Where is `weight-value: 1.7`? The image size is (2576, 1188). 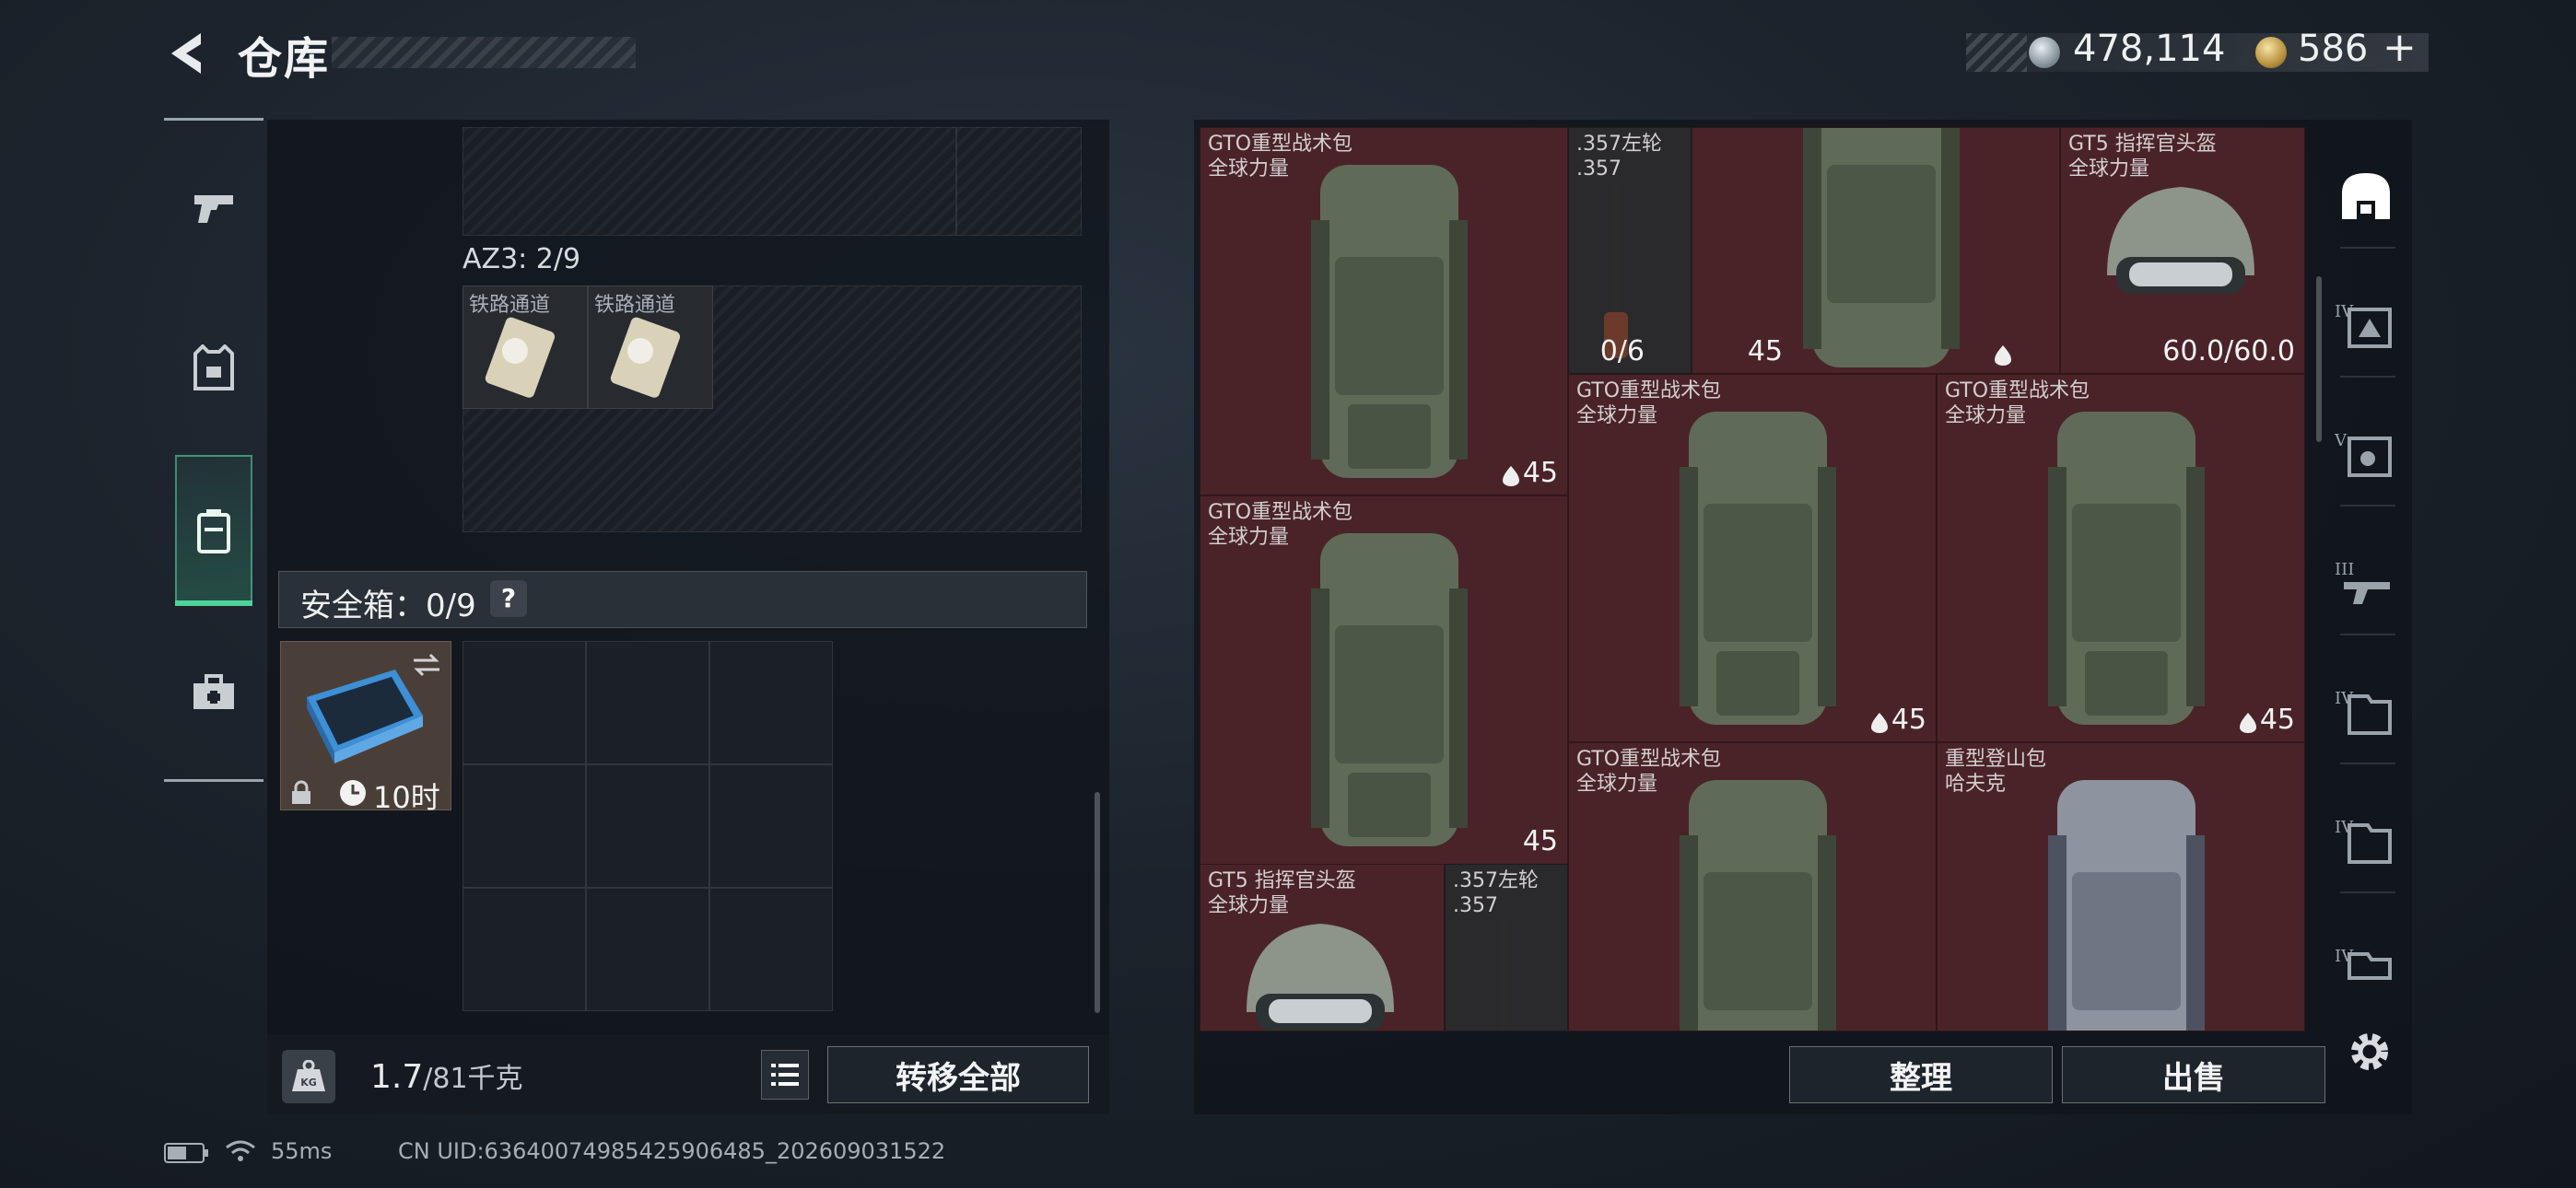
weight-value: 1.7 is located at coordinates (397, 1077).